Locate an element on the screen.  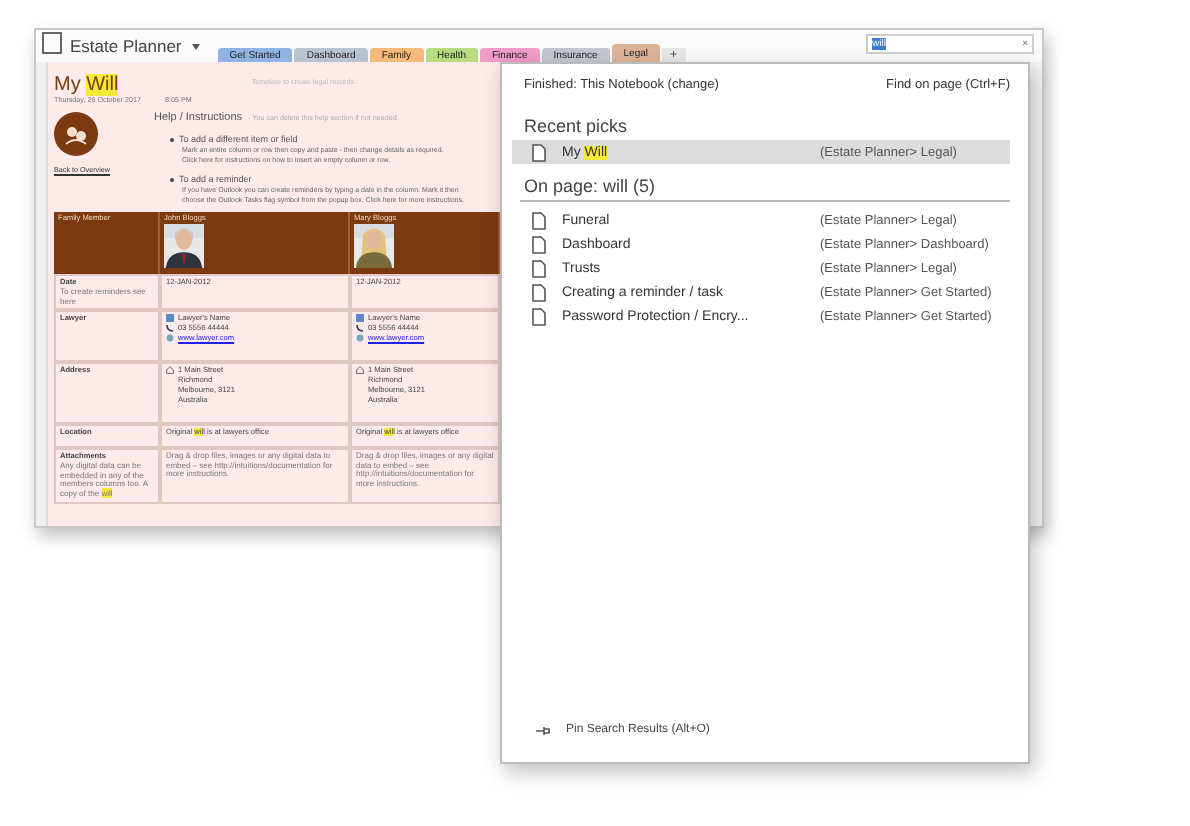
notebook-icon is located at coordinates (52, 43).